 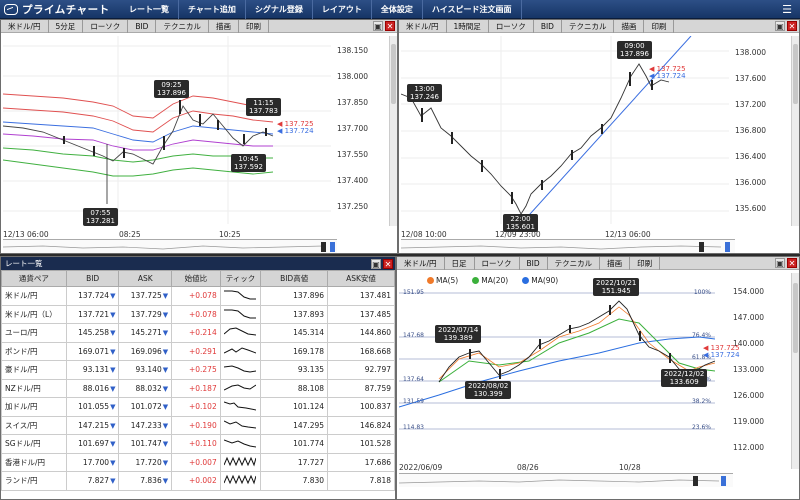 What do you see at coordinates (230, 234) in the screenshot?
I see `chart1-xtick: 10:25` at bounding box center [230, 234].